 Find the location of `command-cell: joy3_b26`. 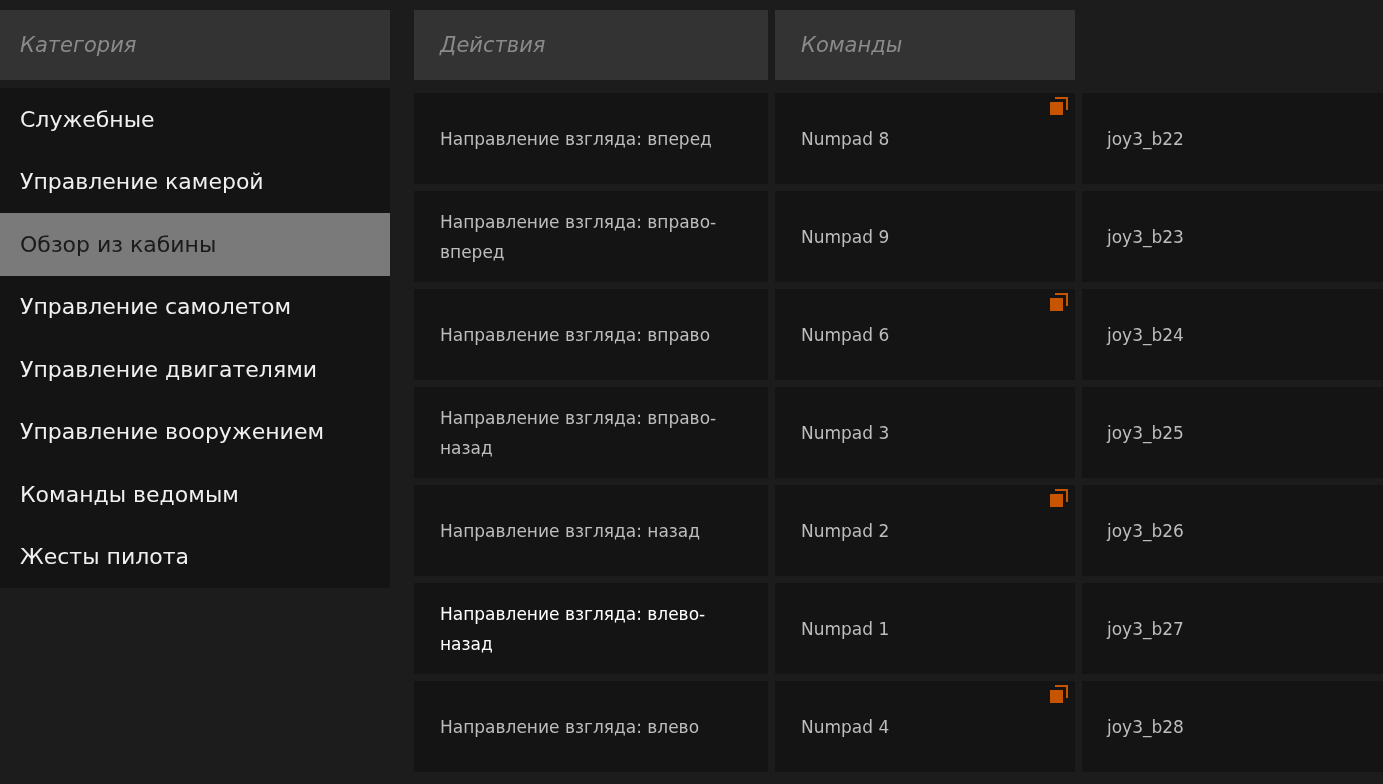

command-cell: joy3_b26 is located at coordinates (1232, 530).